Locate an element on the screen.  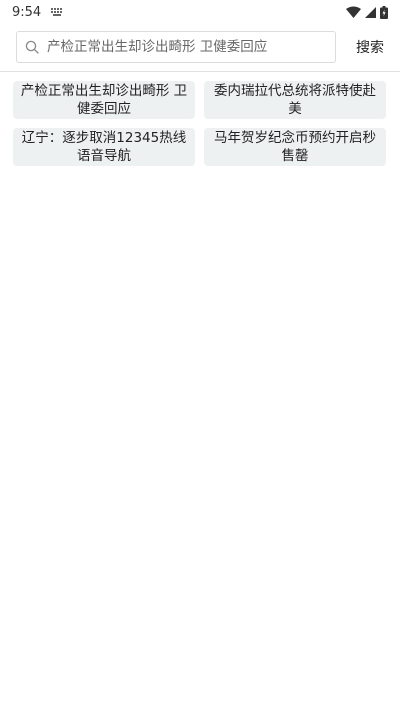
search-bar: 搜索 is located at coordinates (200, 47).